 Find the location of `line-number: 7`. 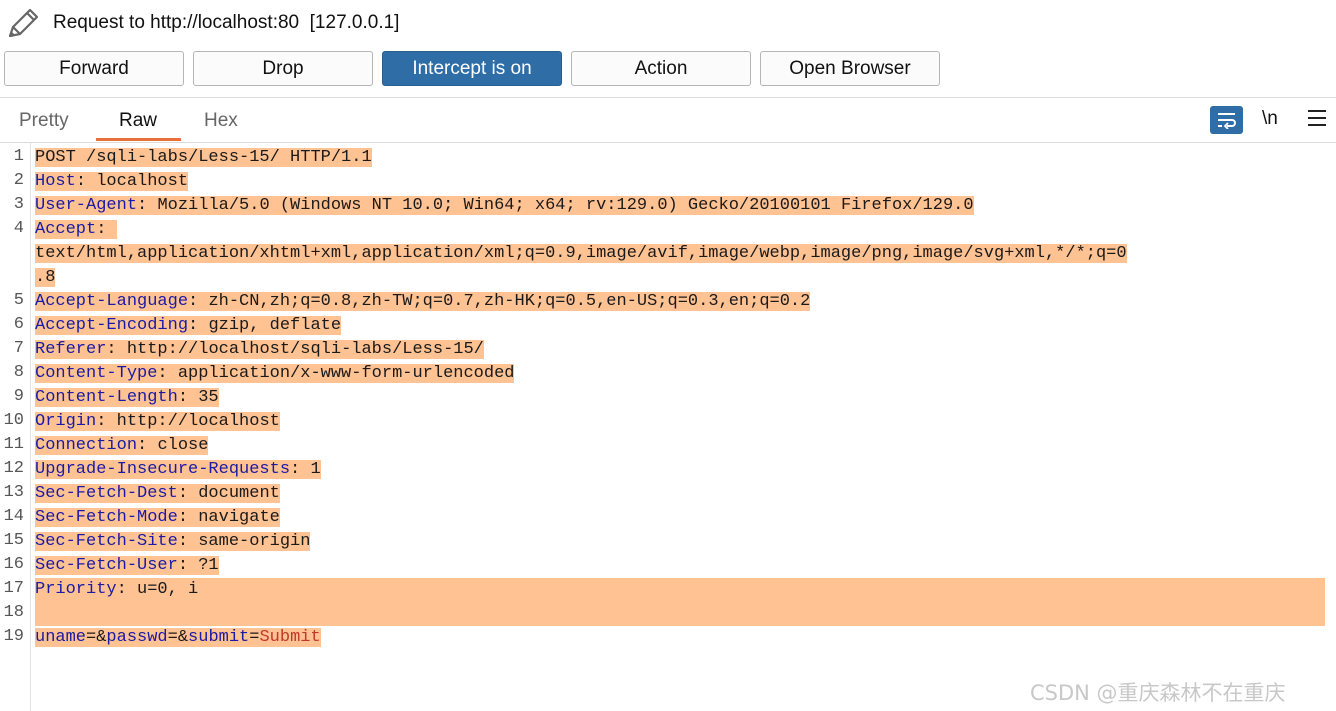

line-number: 7 is located at coordinates (18, 348).